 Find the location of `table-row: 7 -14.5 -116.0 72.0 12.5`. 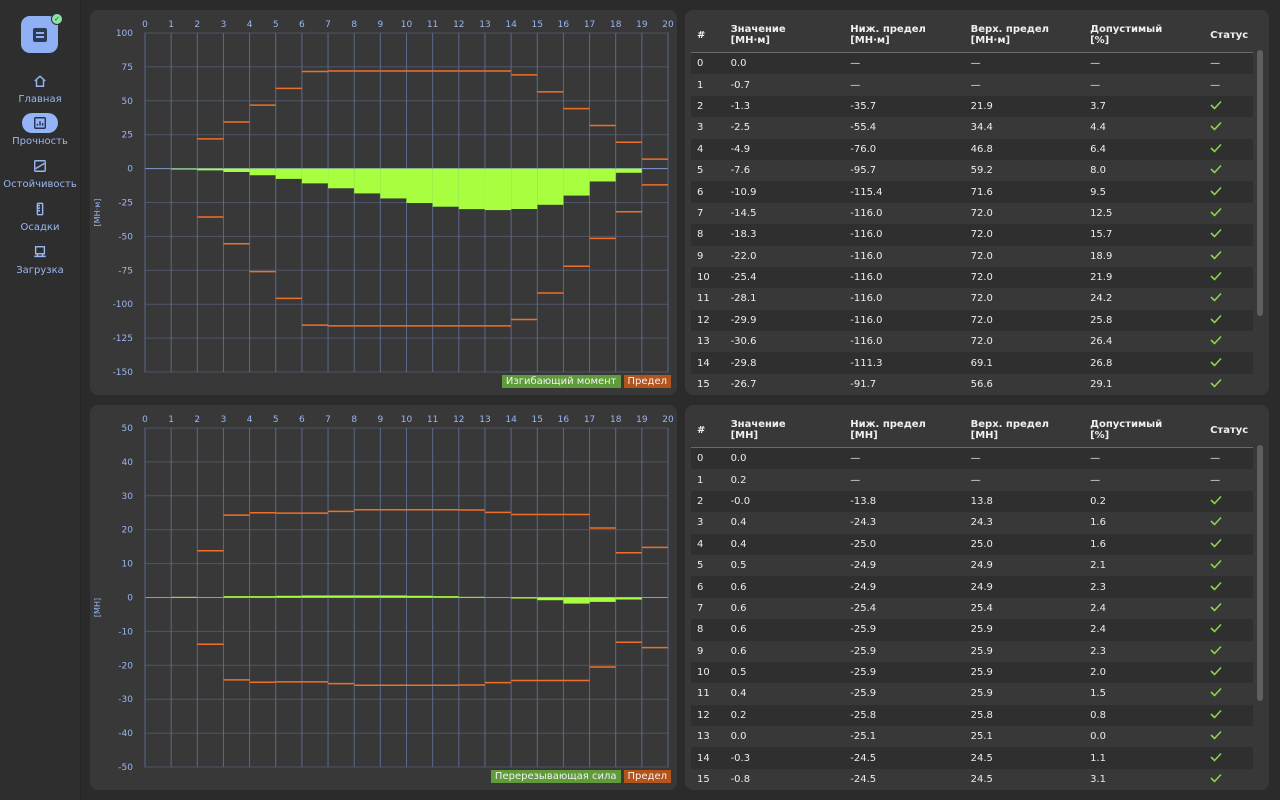

table-row: 7 -14.5 -116.0 72.0 12.5 is located at coordinates (972, 213).